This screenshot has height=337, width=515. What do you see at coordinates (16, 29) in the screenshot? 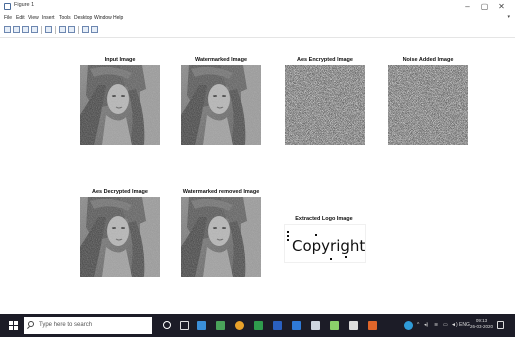
I see `open-file-icon` at bounding box center [16, 29].